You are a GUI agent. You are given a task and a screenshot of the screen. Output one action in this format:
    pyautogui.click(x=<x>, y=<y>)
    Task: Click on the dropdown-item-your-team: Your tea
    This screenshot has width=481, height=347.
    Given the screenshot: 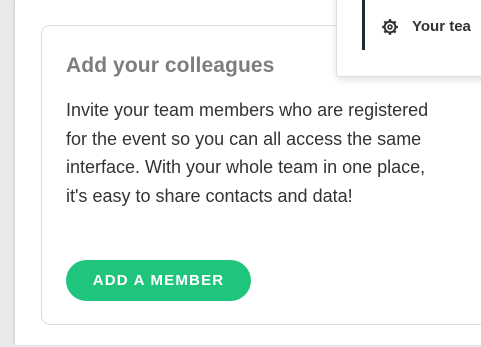 What is the action you would take?
    pyautogui.click(x=421, y=25)
    